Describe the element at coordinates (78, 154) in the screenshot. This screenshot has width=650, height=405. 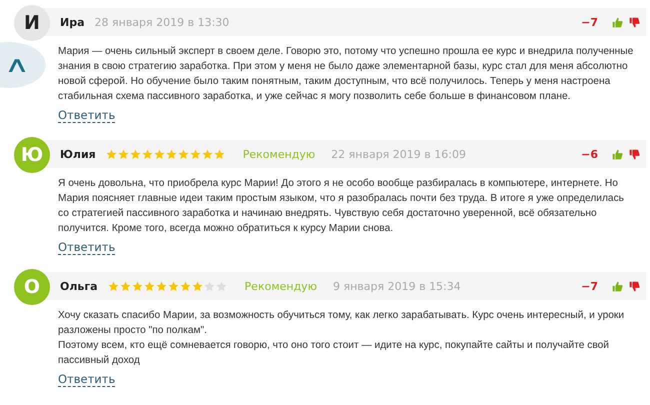
I see `author-name: Юлия` at that location.